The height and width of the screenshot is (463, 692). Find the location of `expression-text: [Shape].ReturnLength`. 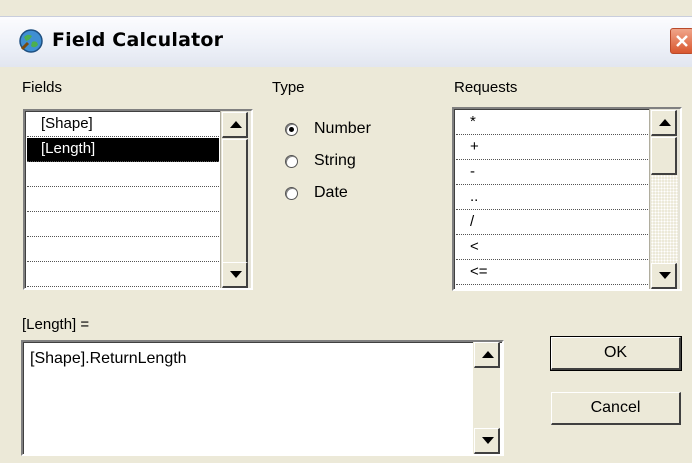

expression-text: [Shape].ReturnLength is located at coordinates (108, 358).